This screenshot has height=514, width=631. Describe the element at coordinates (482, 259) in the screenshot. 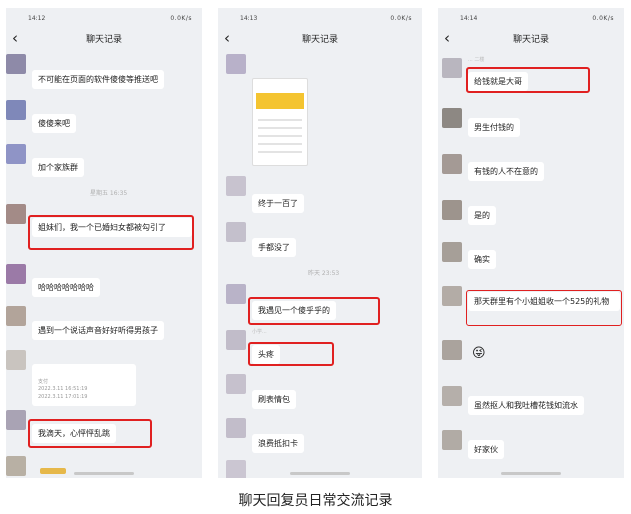

I see `message-bubble: 确实` at that location.